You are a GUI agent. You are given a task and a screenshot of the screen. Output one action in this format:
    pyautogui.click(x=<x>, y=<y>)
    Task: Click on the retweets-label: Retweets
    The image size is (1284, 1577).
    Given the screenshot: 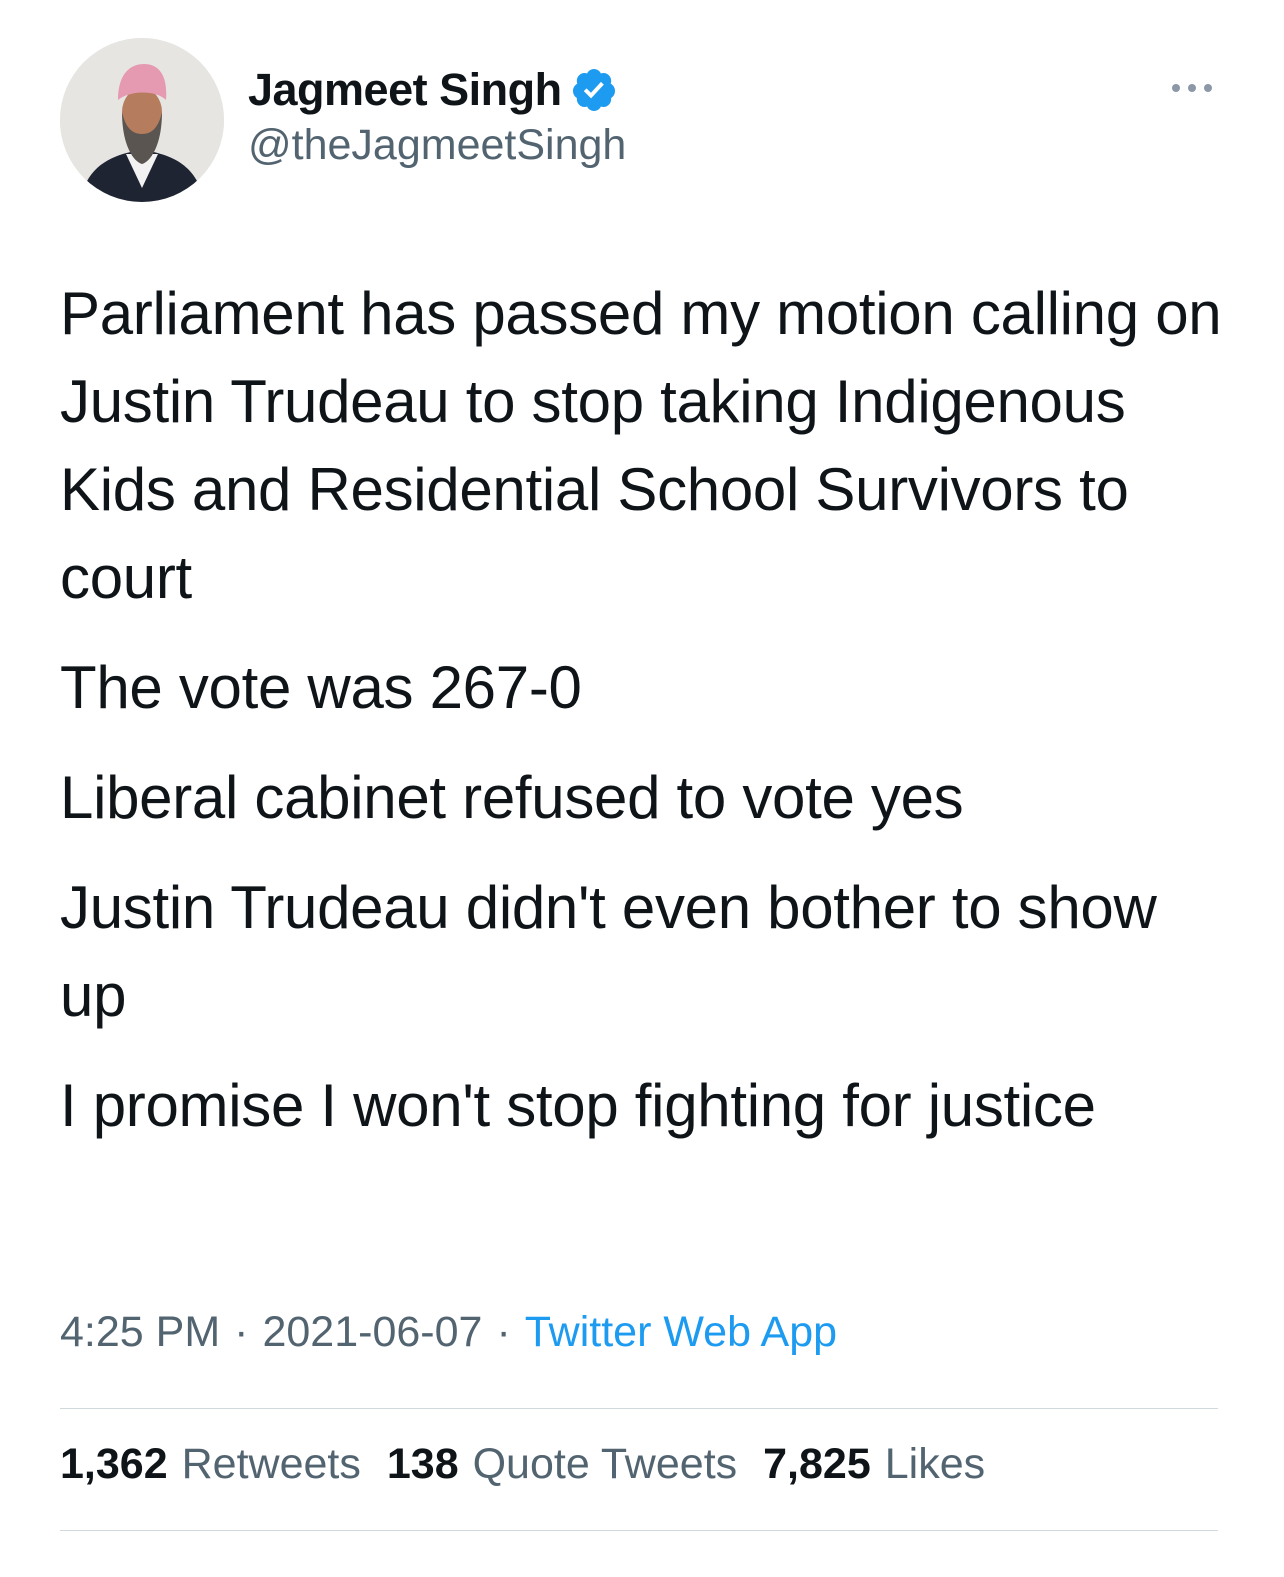 What is the action you would take?
    pyautogui.click(x=271, y=1464)
    